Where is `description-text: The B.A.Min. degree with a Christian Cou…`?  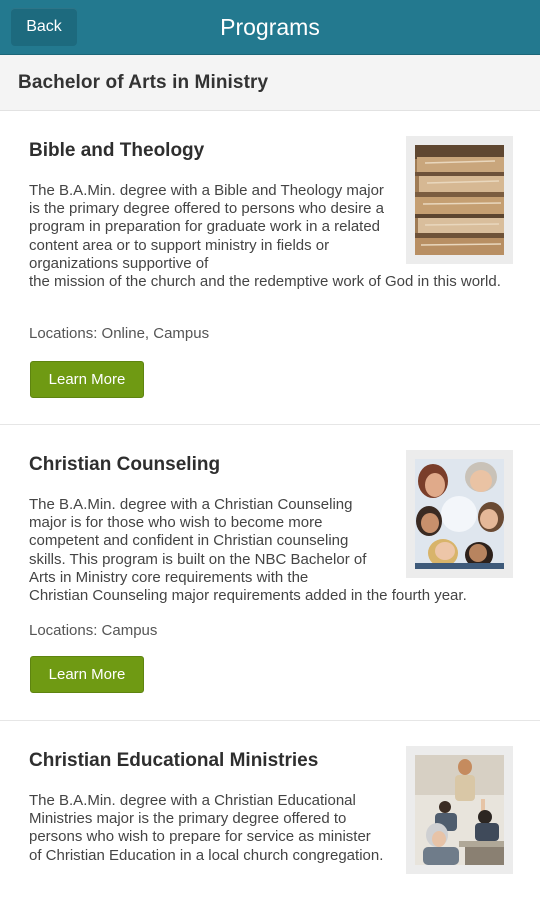 description-text: The B.A.Min. degree with a Christian Cou… is located at coordinates (198, 541).